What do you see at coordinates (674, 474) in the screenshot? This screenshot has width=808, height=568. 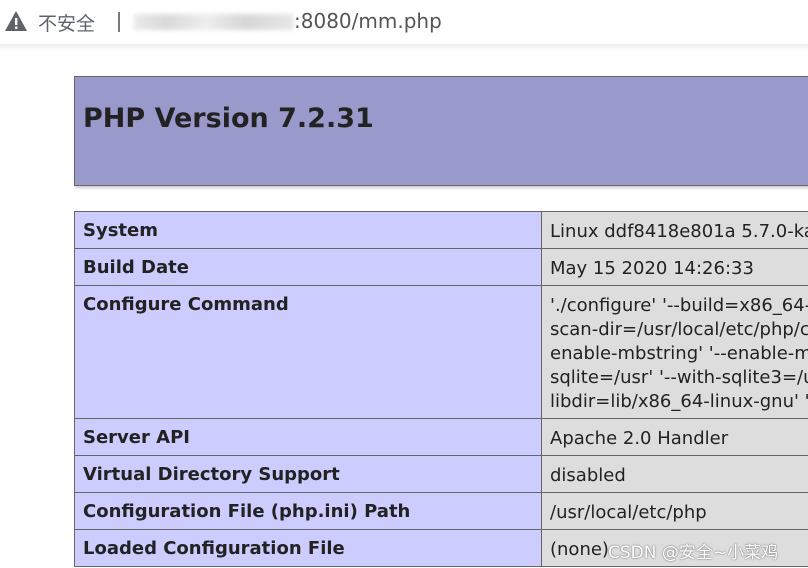 I see `row-value: disabled` at bounding box center [674, 474].